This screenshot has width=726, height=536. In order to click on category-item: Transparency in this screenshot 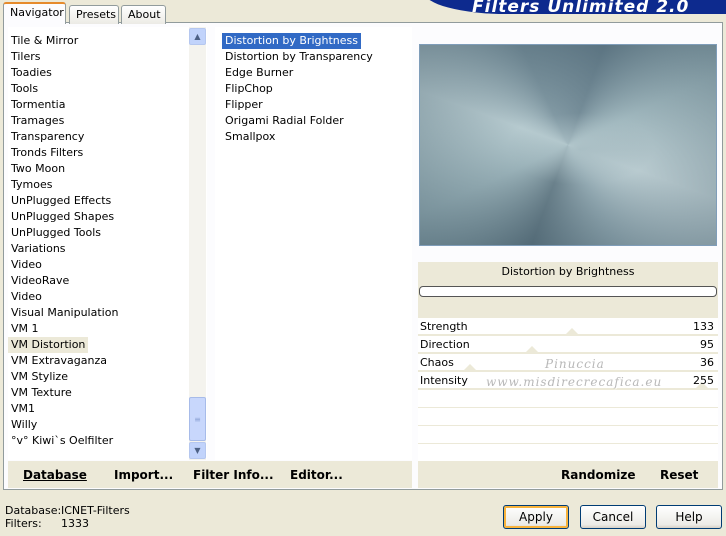, I will do `click(47, 137)`.